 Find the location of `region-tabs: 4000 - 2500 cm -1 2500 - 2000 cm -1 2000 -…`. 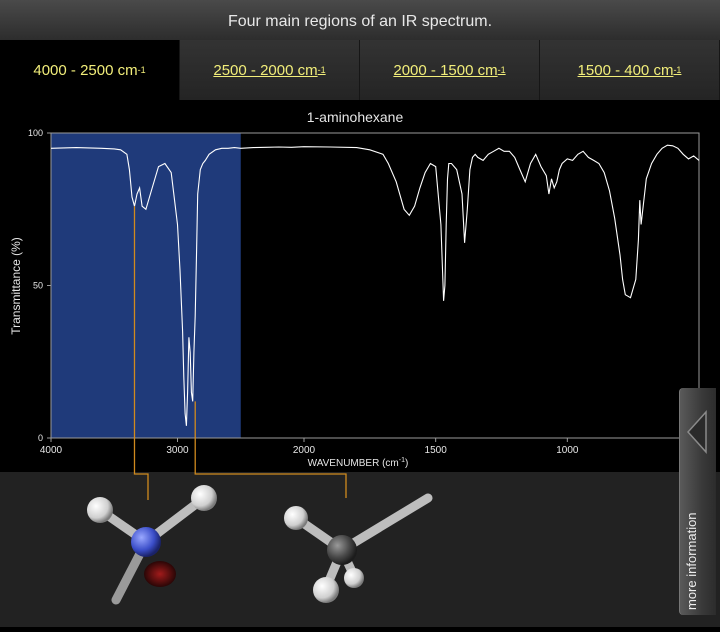

region-tabs: 4000 - 2500 cm -1 2500 - 2000 cm -1 2000 -… is located at coordinates (360, 70).